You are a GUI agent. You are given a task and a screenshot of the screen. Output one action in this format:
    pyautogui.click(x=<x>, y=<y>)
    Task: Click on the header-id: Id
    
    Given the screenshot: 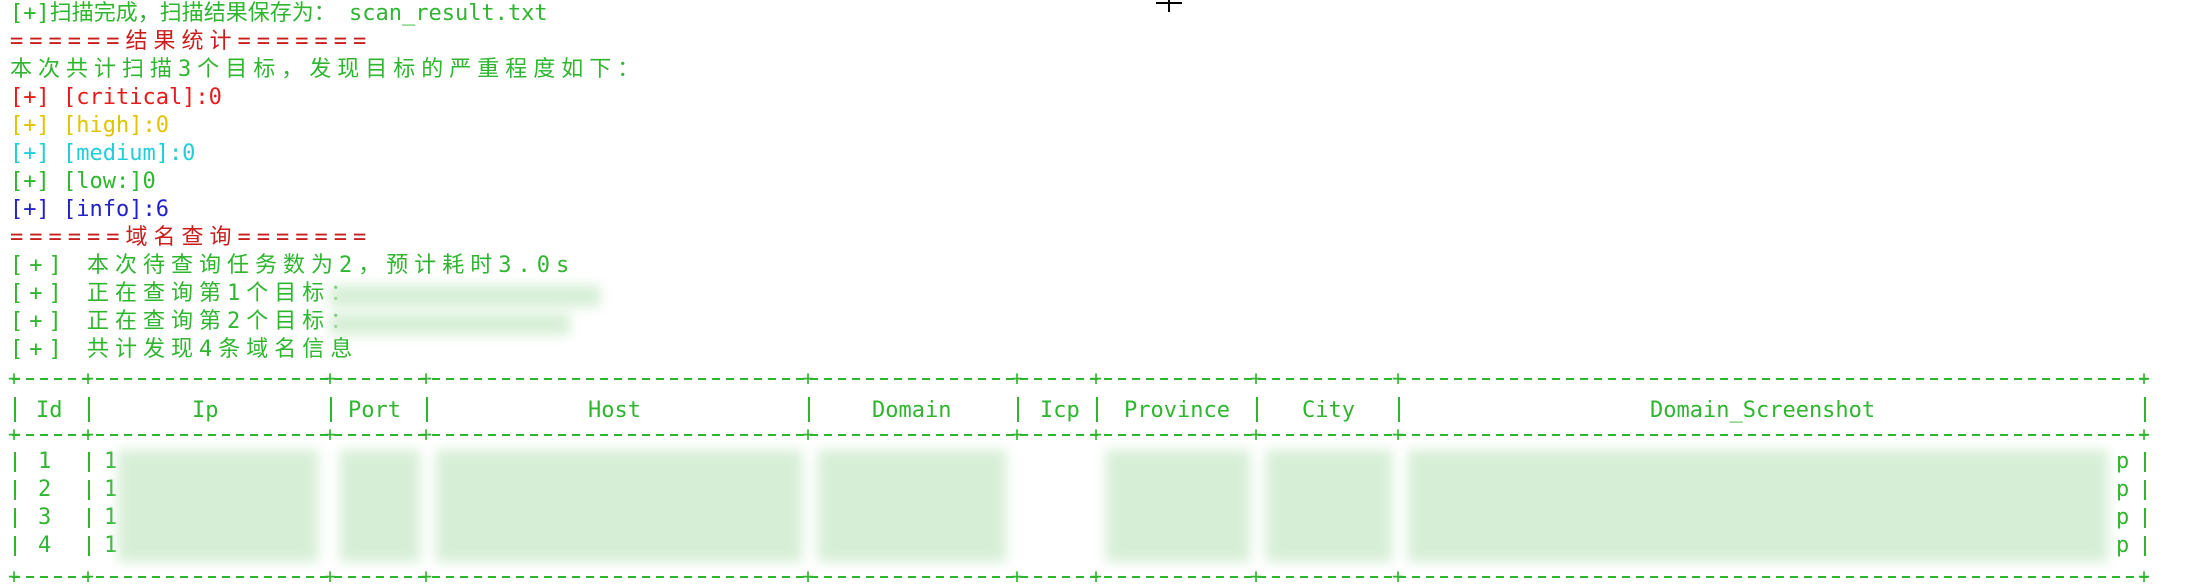 What is the action you would take?
    pyautogui.click(x=49, y=410)
    